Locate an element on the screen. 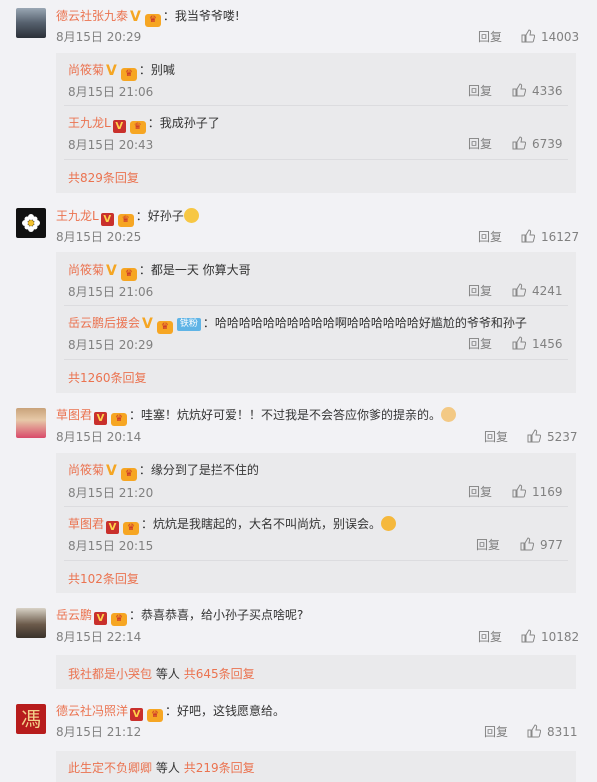 This screenshot has width=597, height=782. like-button: 6739 is located at coordinates (537, 144).